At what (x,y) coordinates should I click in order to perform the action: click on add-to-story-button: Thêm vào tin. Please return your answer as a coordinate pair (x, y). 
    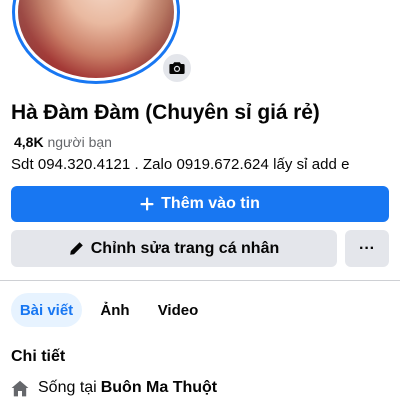
    Looking at the image, I should click on (200, 204).